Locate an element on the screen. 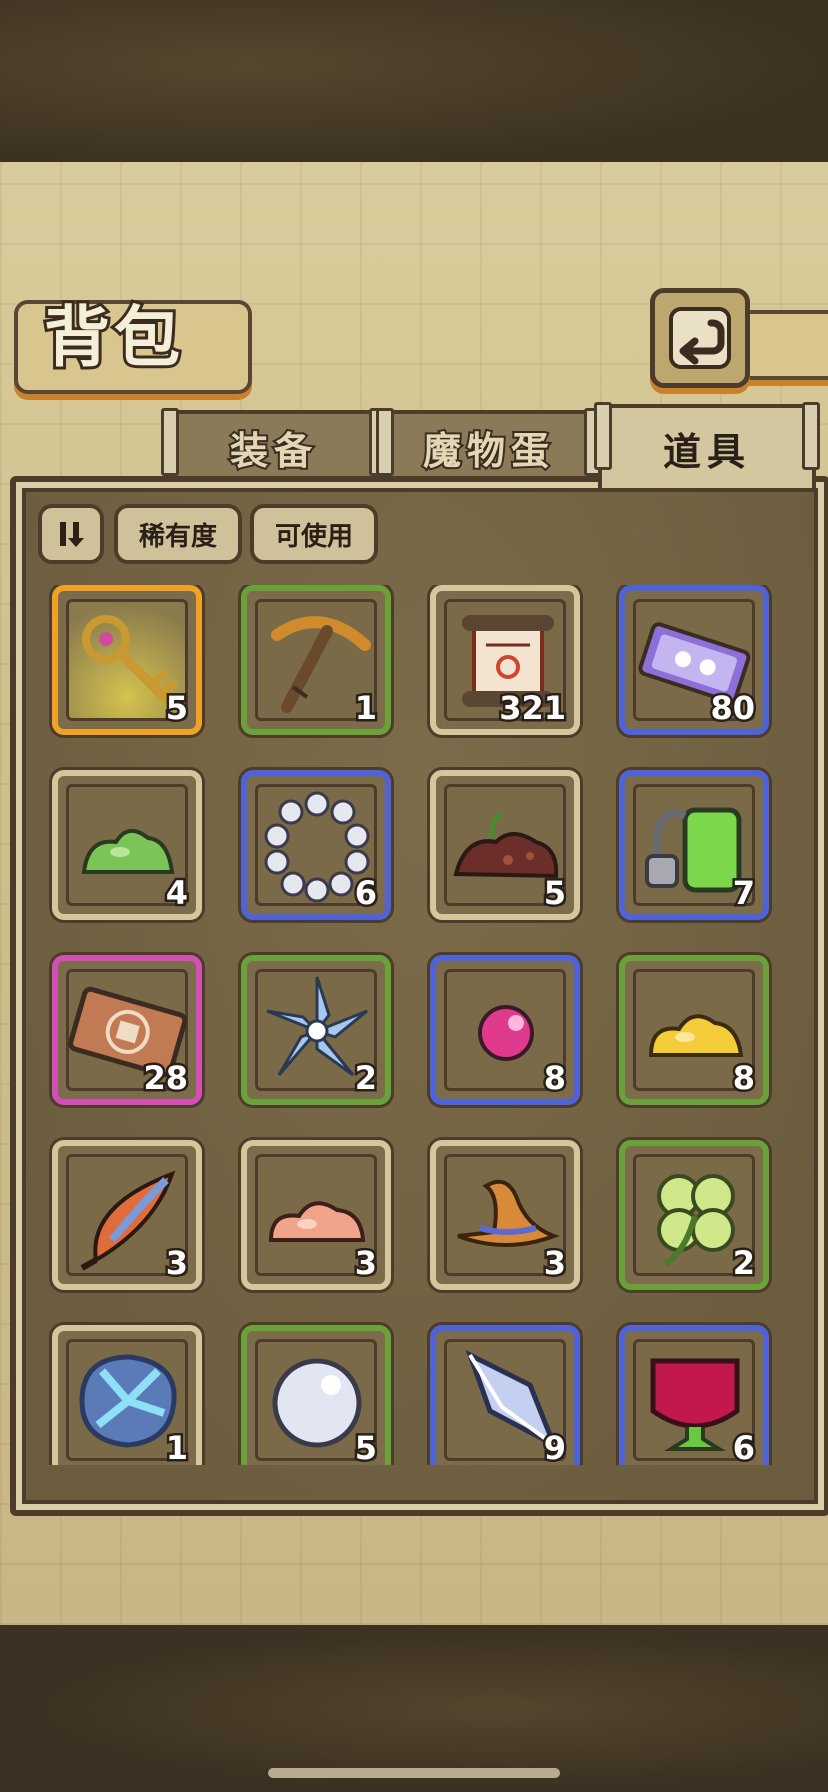  tab-items-label: 道具 is located at coordinates (706, 451).